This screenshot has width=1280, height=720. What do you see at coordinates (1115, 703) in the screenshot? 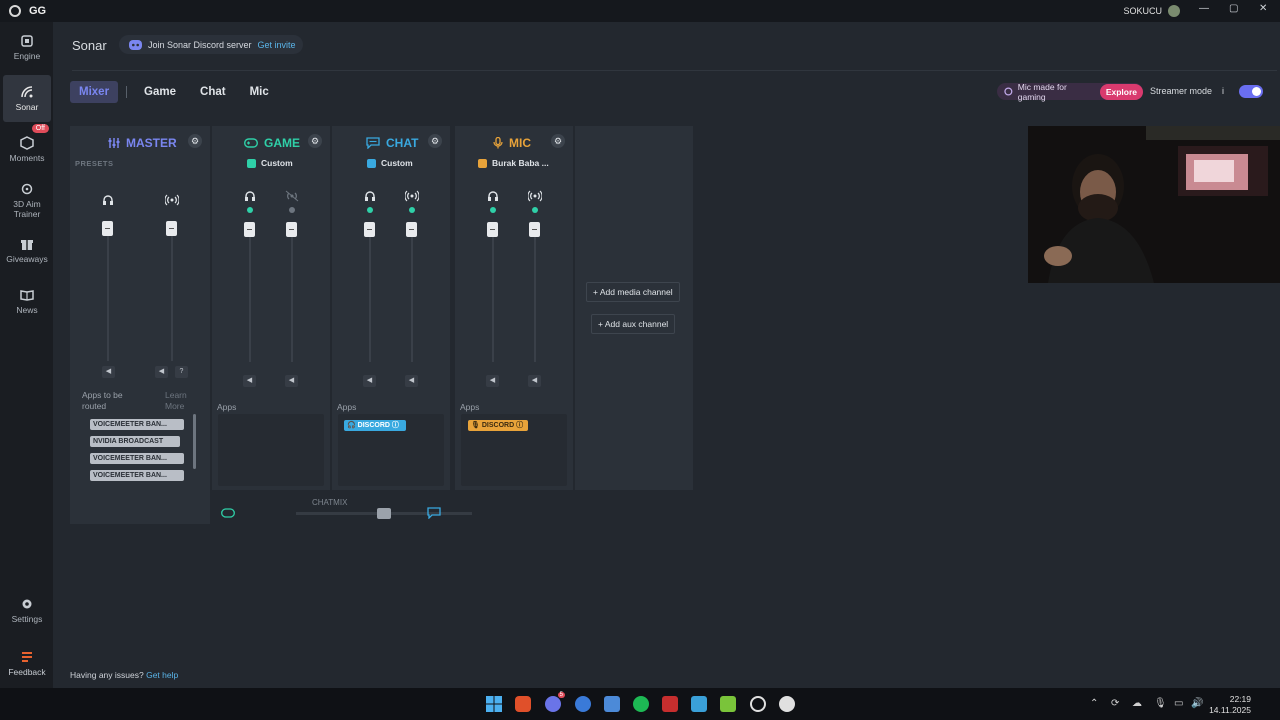
I see `sync-icon: ⟳` at bounding box center [1115, 703].